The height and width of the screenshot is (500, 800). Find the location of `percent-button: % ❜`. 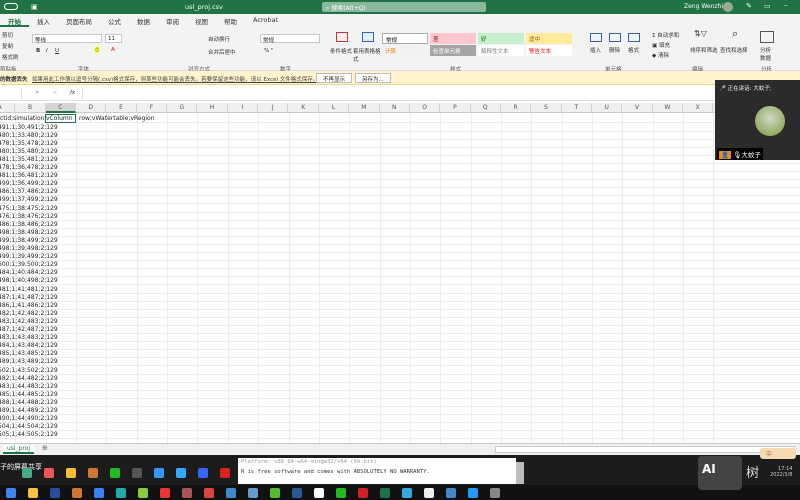

percent-button: % ❜ is located at coordinates (268, 51).